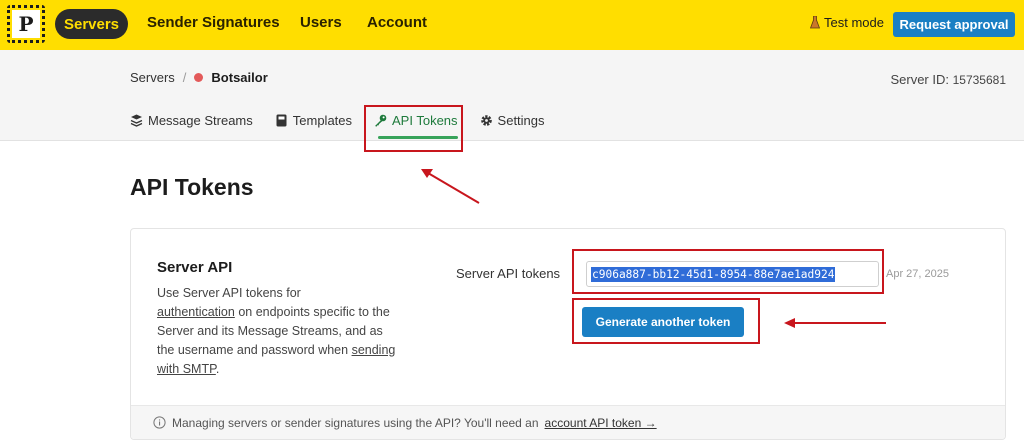 The height and width of the screenshot is (448, 1024). I want to click on arrow-to-button, so click(835, 323).